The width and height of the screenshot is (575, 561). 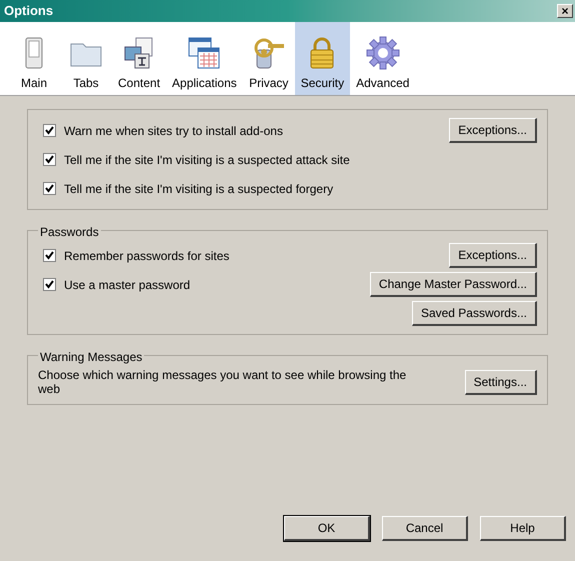 What do you see at coordinates (204, 53) in the screenshot?
I see `windows-icon` at bounding box center [204, 53].